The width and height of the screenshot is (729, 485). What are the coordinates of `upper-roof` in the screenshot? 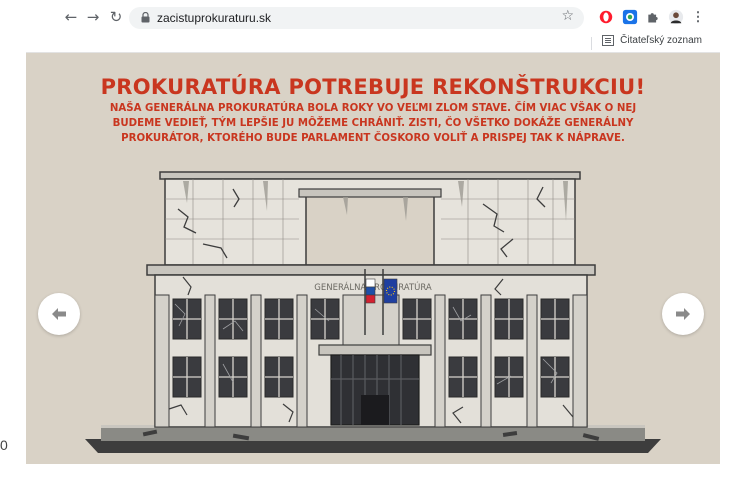 It's located at (370, 175).